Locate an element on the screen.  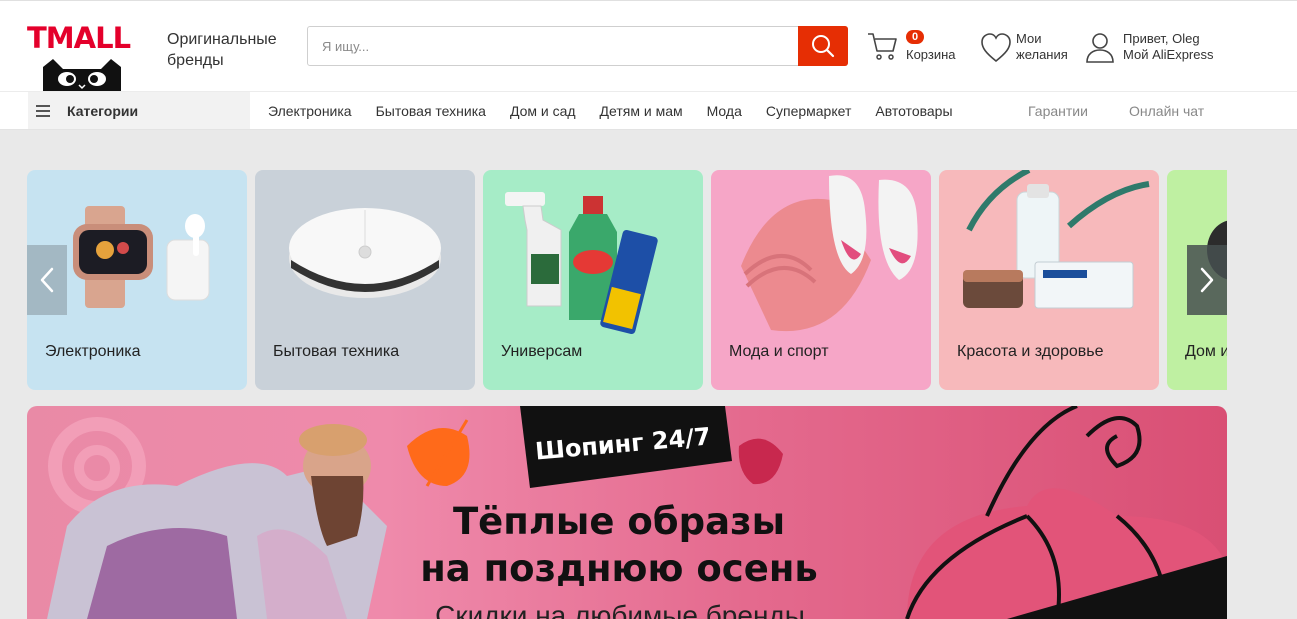
nav-link-kids: Детям и мам is located at coordinates (641, 111).